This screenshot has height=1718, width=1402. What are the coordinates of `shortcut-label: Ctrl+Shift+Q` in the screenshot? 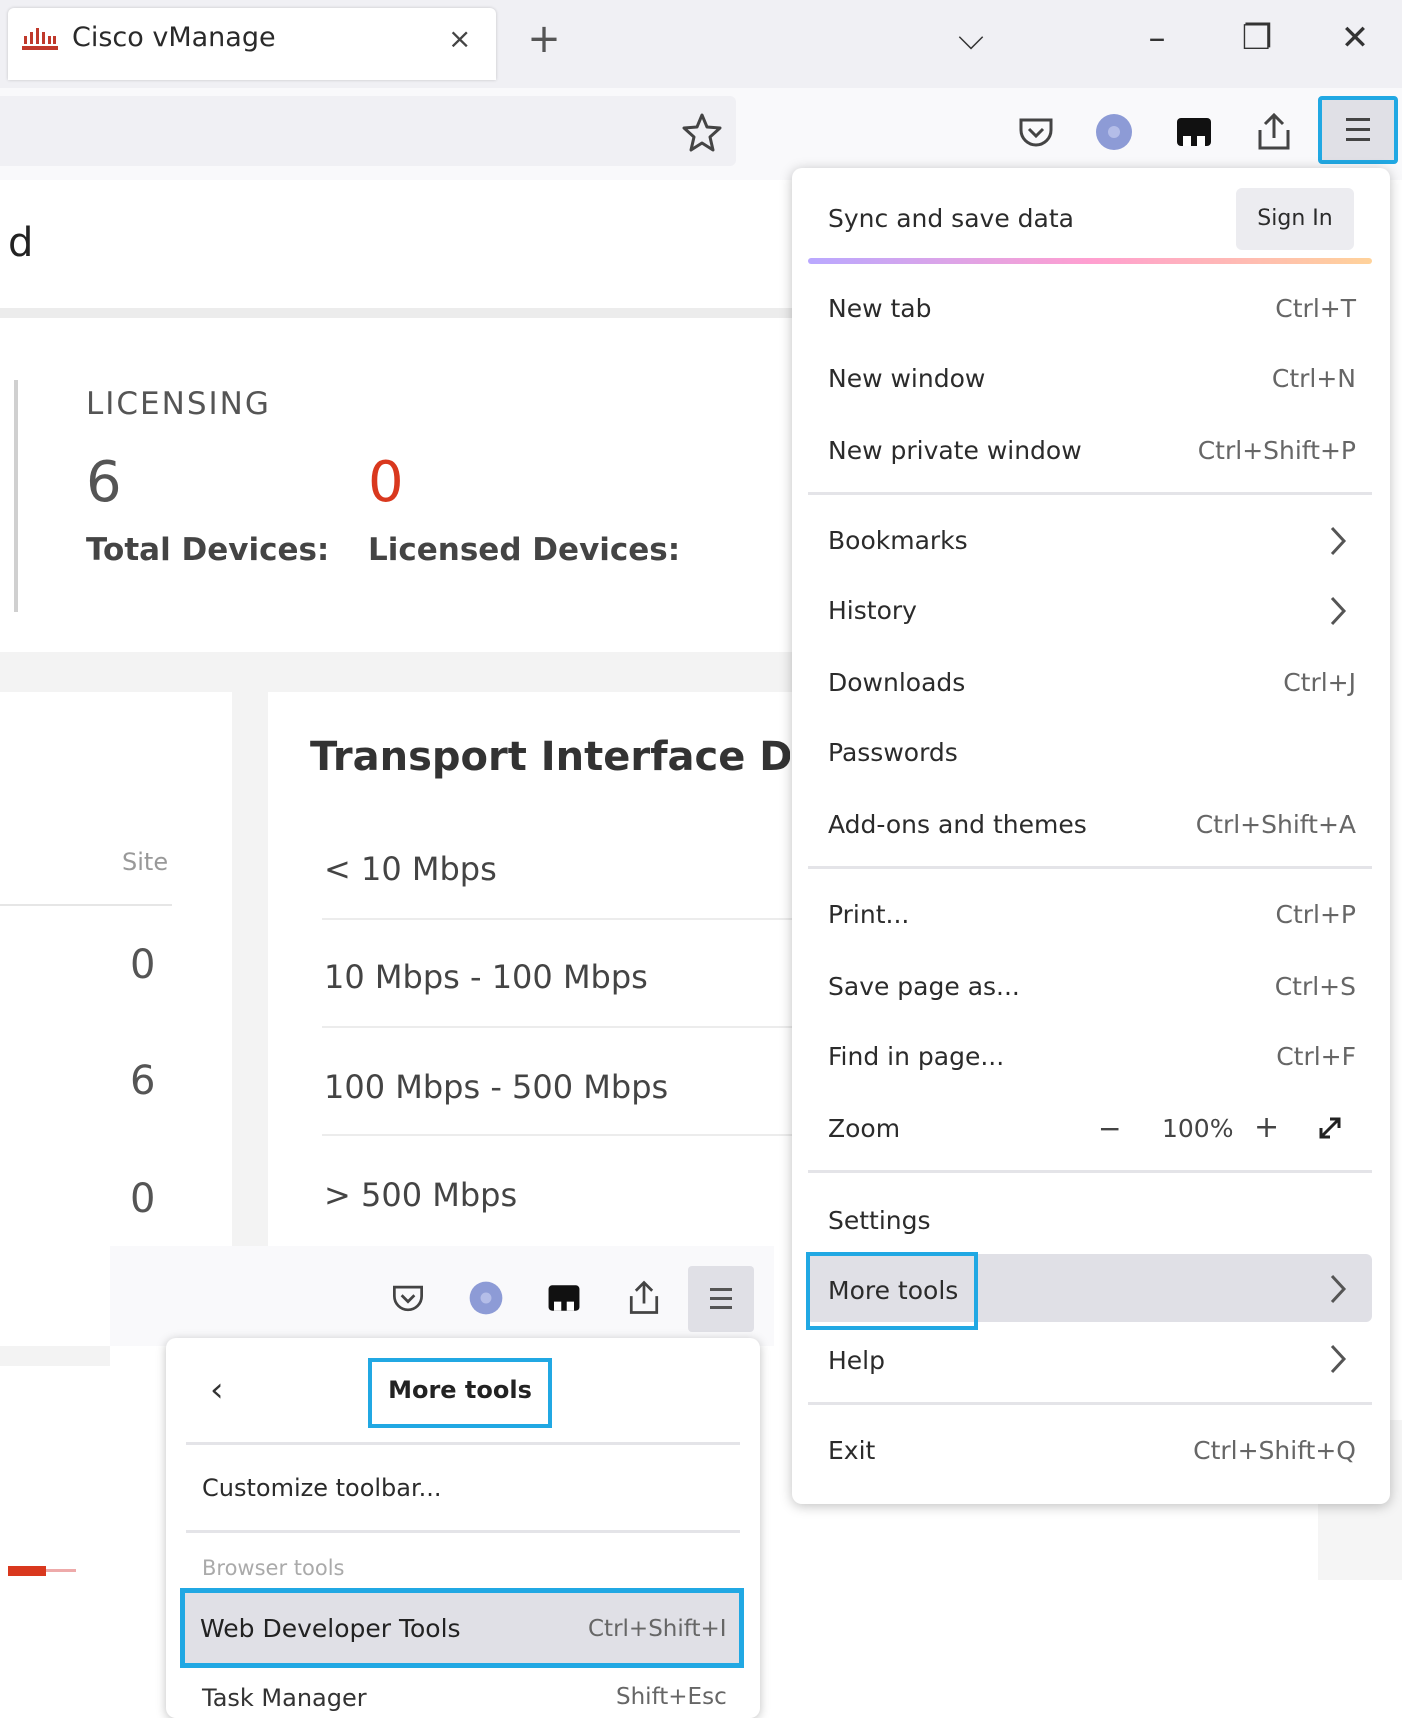 It's located at (1274, 1450).